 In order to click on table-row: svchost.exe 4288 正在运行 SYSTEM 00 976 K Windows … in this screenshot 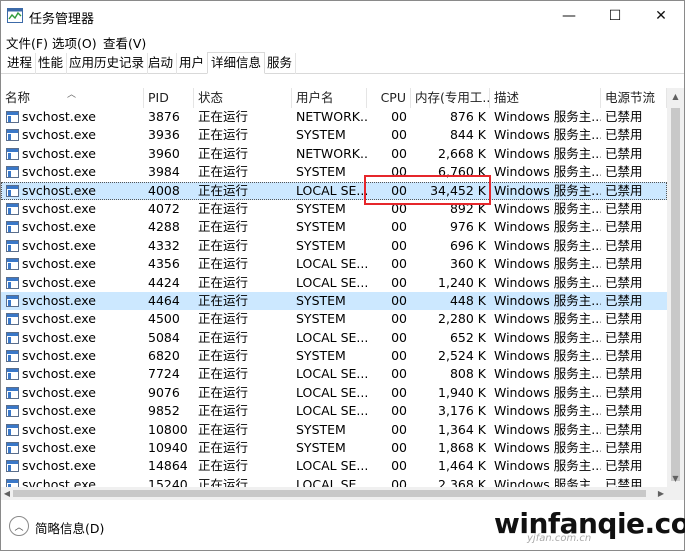, I will do `click(334, 227)`.